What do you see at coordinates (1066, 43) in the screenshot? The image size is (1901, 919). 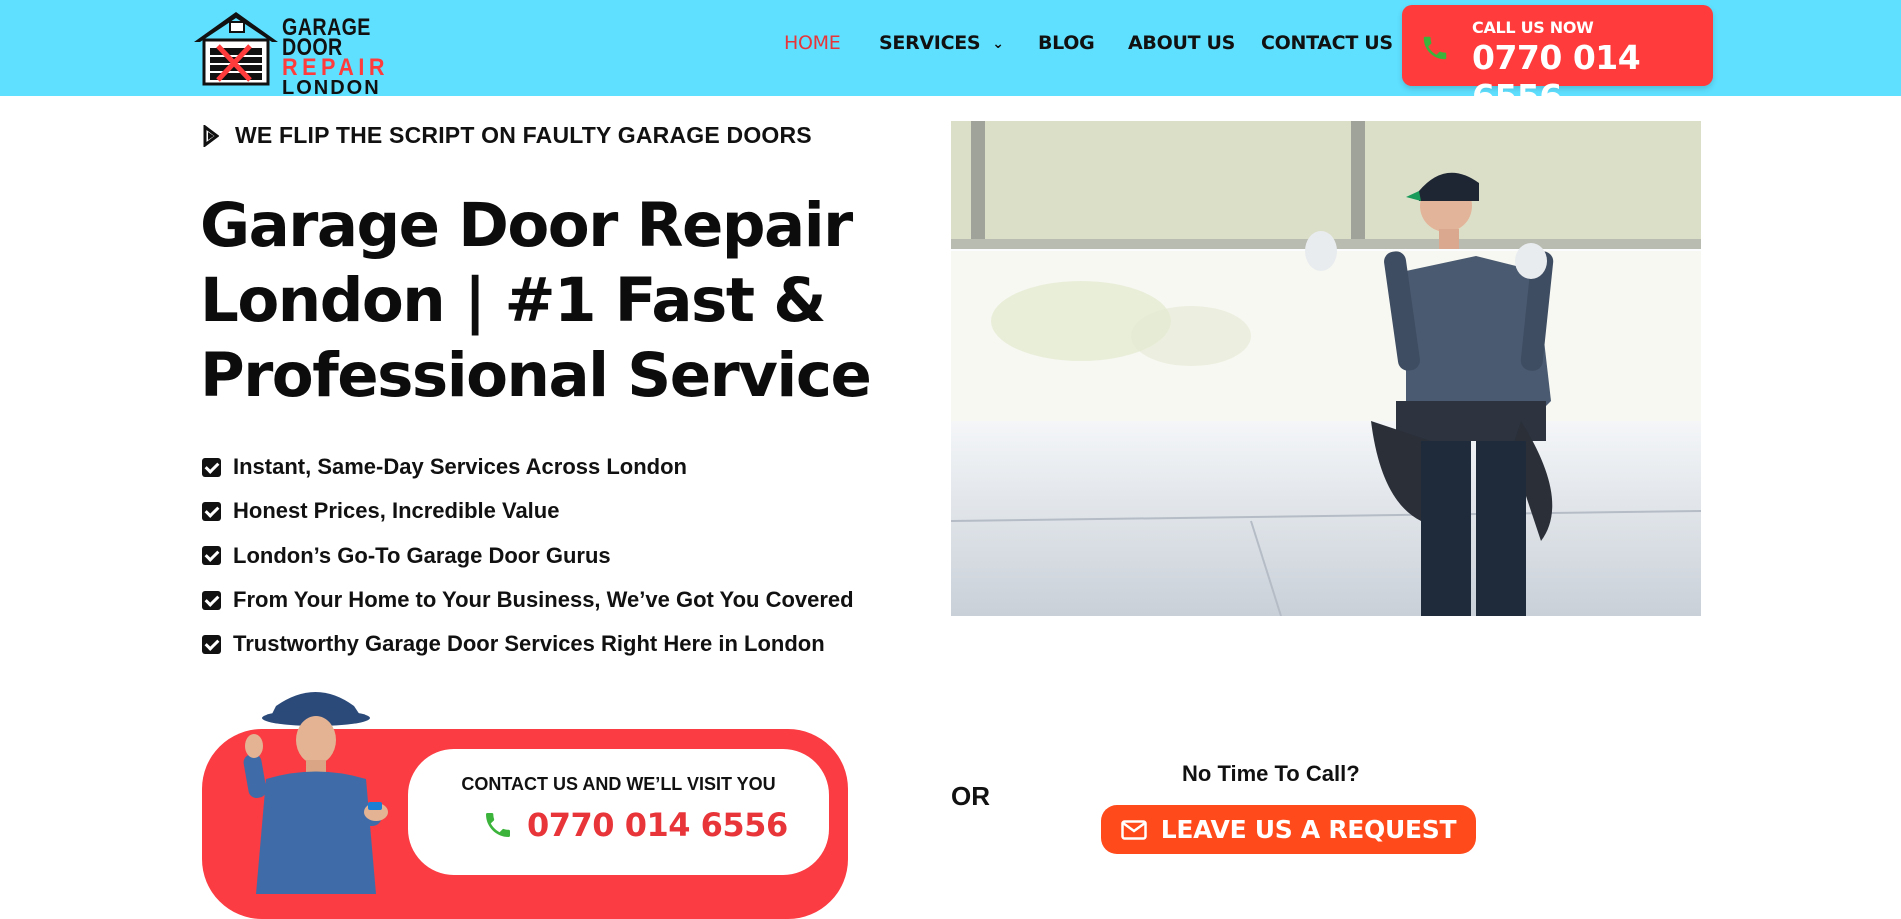 I see `nav-blog: BLOG` at bounding box center [1066, 43].